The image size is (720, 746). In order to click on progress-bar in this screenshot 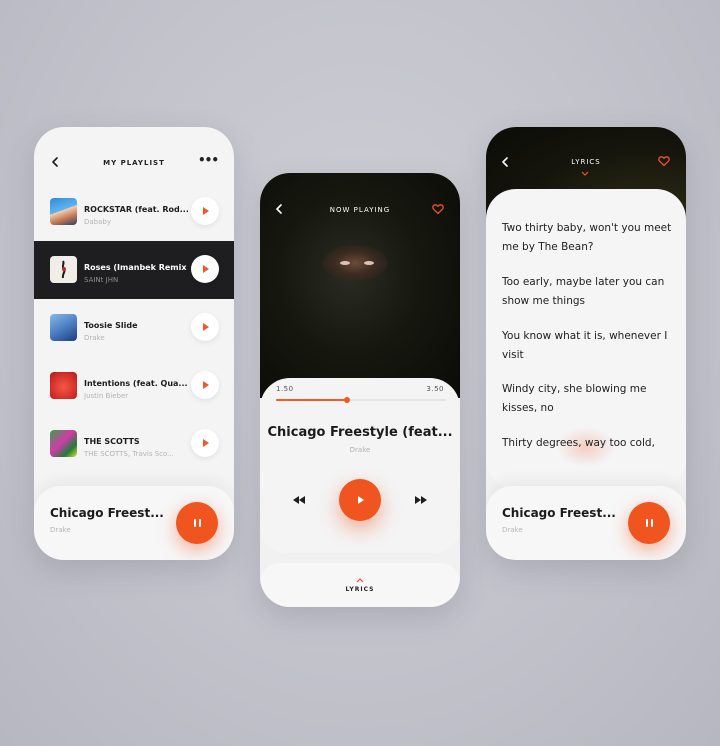, I will do `click(361, 400)`.